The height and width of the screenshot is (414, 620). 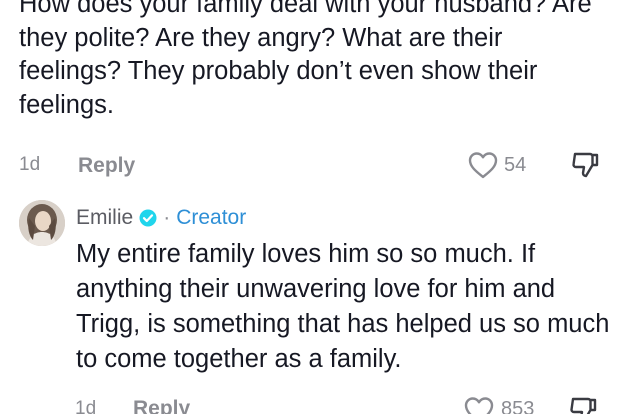 What do you see at coordinates (148, 218) in the screenshot?
I see `verified-badge-icon` at bounding box center [148, 218].